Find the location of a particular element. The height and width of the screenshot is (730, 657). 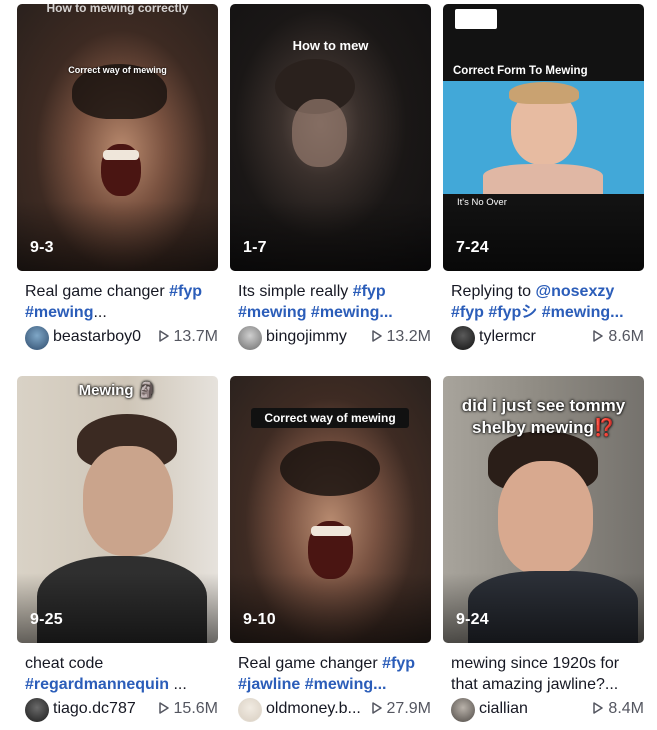

play-count-value: 8.6M is located at coordinates (626, 336).